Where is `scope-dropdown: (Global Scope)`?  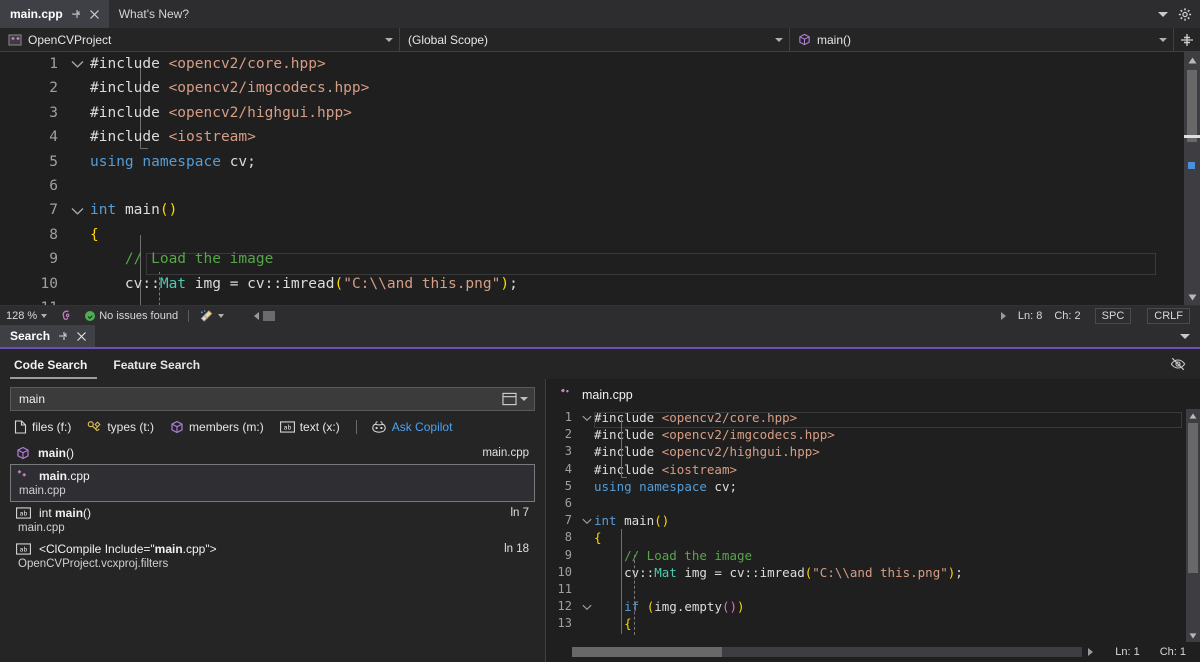
scope-dropdown: (Global Scope) is located at coordinates (595, 39).